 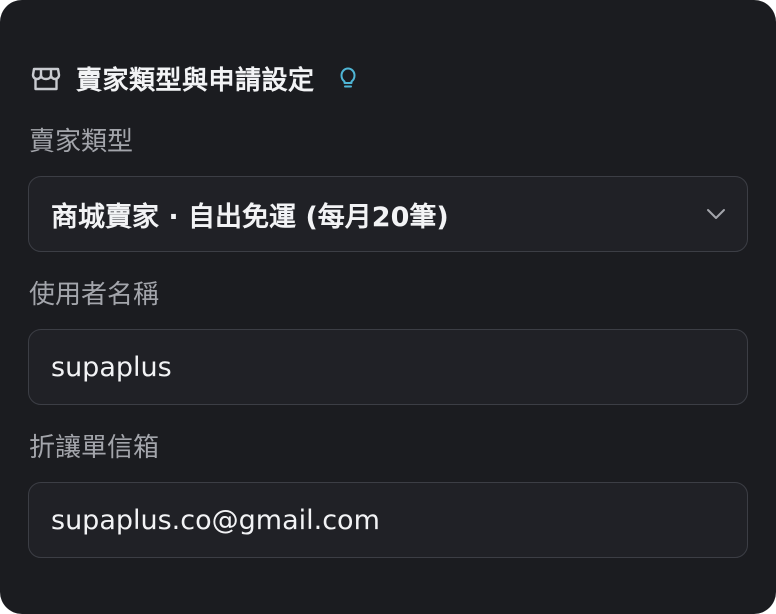 I want to click on discount-email-input: supaplus.co@gmail.com, so click(x=388, y=520).